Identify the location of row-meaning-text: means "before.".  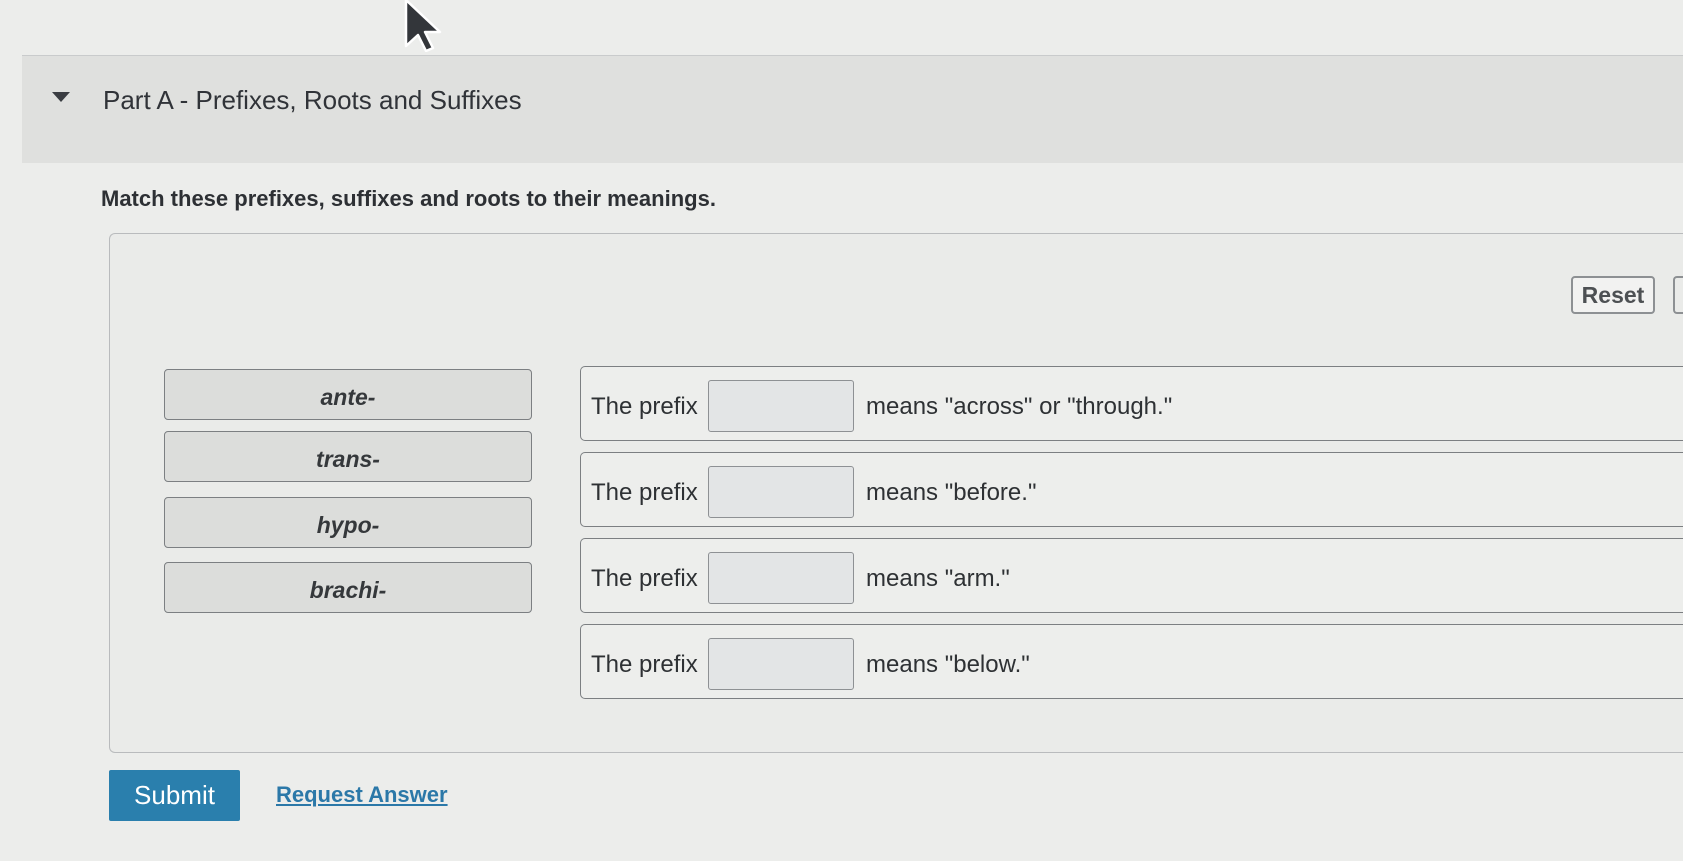
(951, 492).